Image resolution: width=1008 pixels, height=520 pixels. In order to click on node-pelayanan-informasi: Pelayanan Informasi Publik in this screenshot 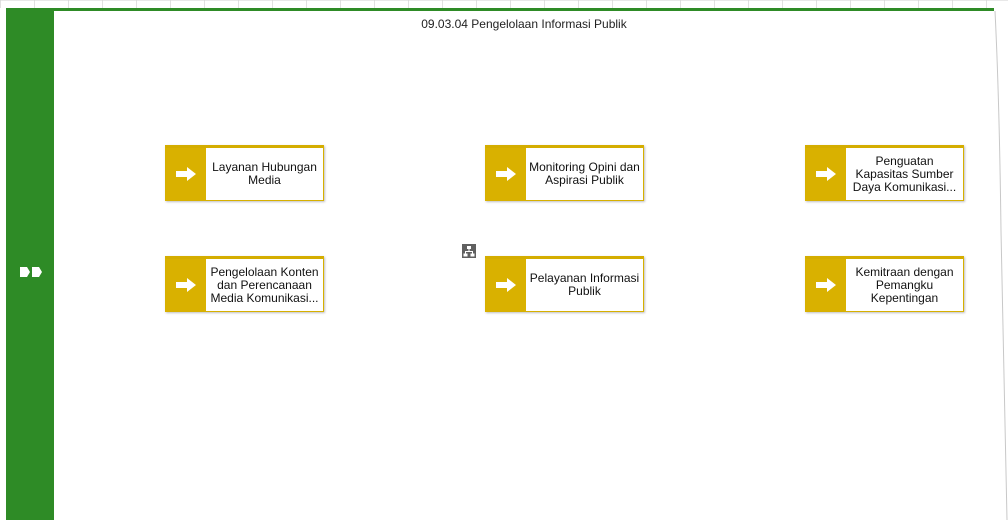, I will do `click(564, 284)`.